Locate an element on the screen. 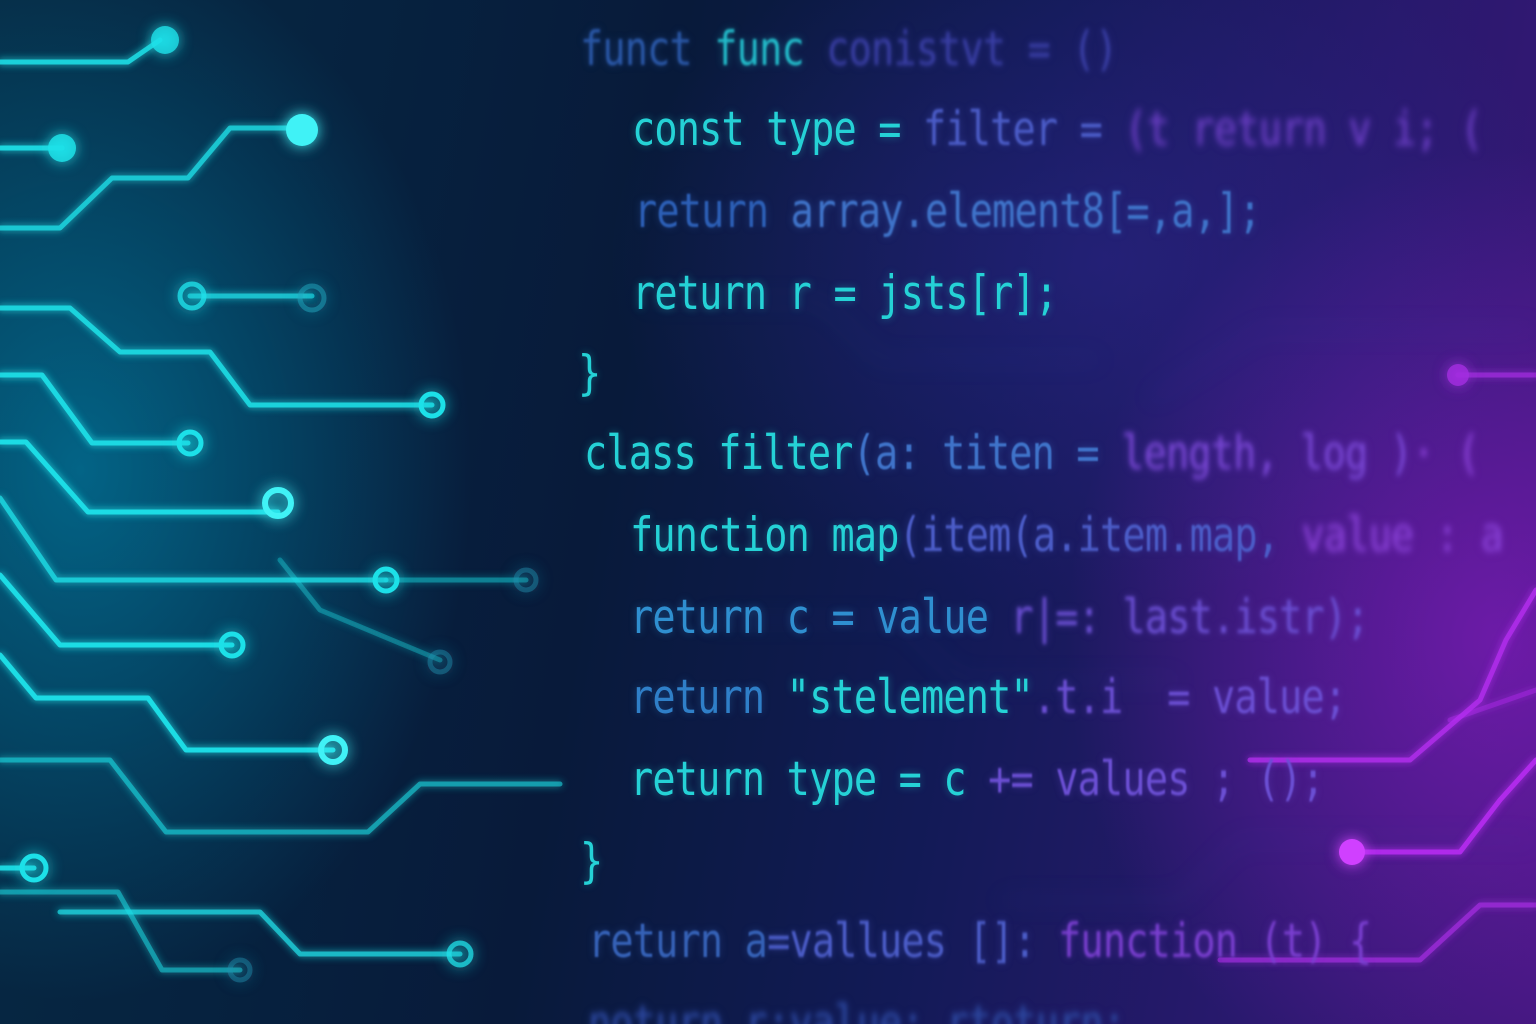 The image size is (1536, 1024). code-token: return c = value is located at coordinates (820, 617).